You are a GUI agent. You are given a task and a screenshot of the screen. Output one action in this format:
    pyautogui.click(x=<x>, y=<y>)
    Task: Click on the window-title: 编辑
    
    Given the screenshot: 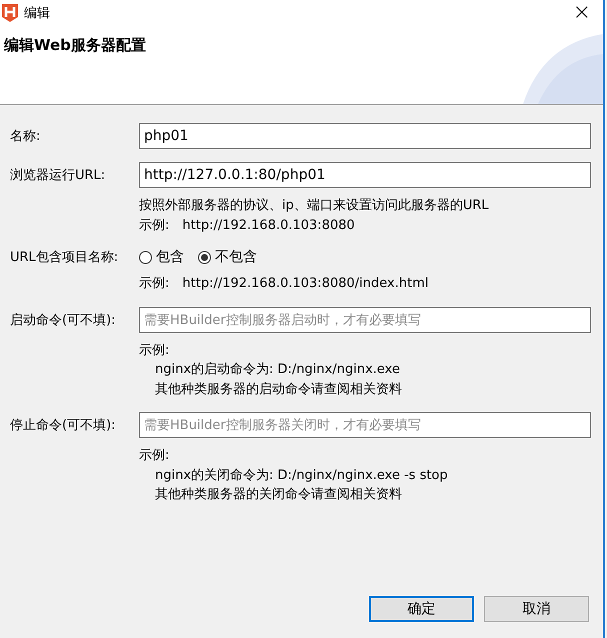 What is the action you would take?
    pyautogui.click(x=37, y=13)
    